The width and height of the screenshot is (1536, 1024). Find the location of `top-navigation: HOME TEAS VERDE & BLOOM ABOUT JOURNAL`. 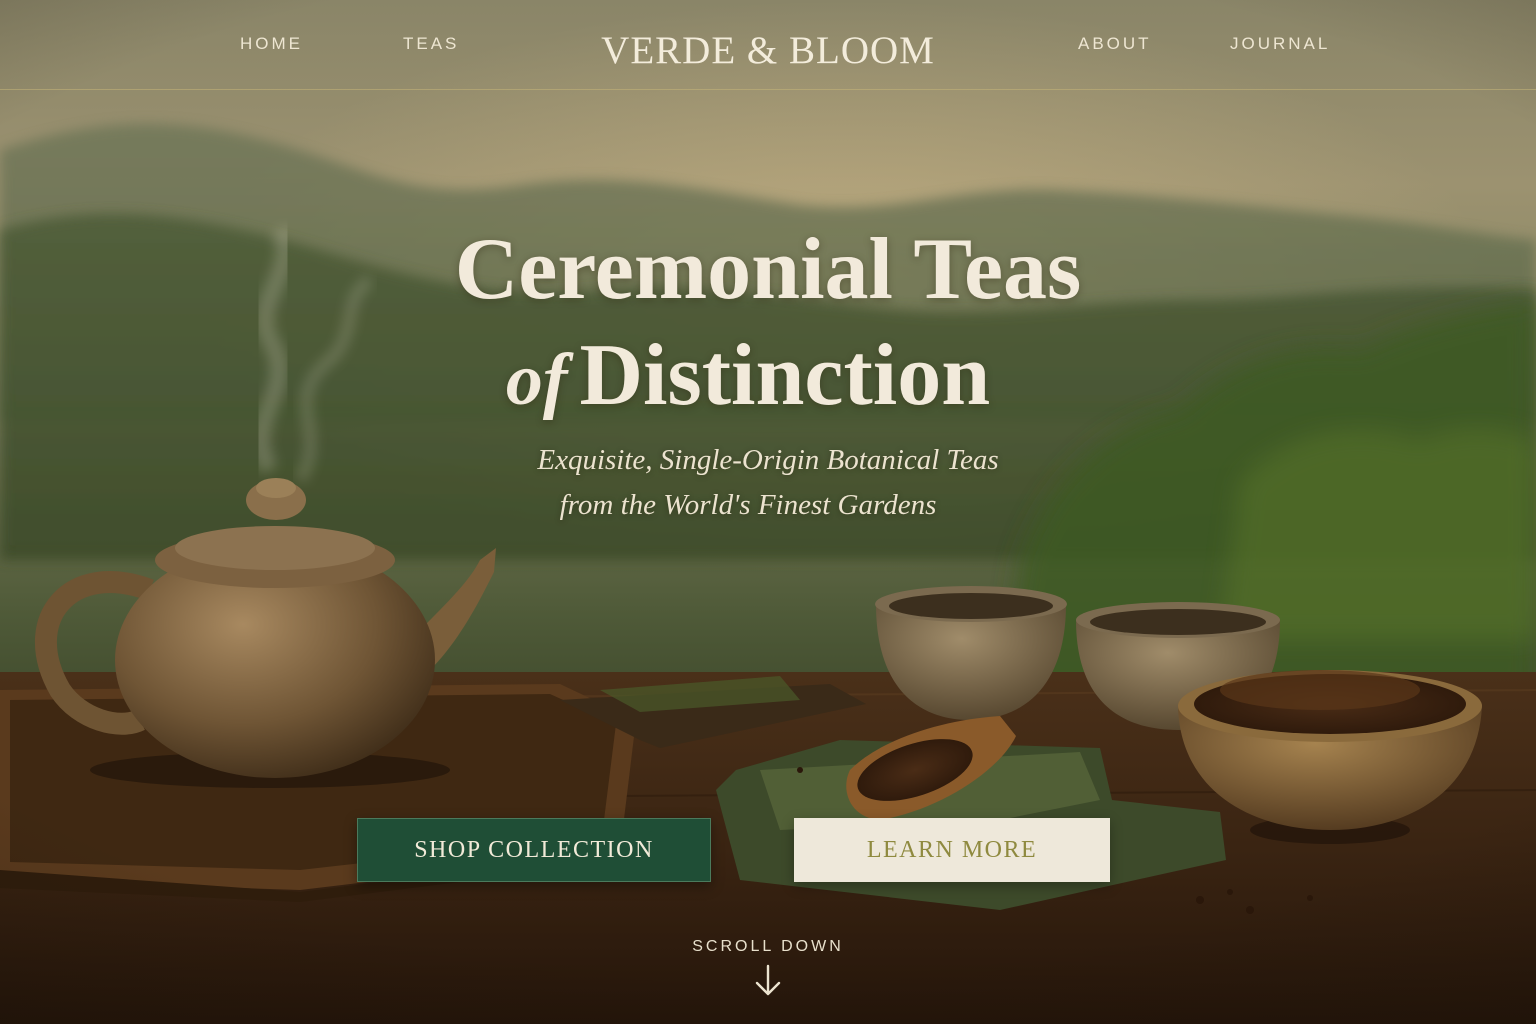

top-navigation: HOME TEAS VERDE & BLOOM ABOUT JOURNAL is located at coordinates (768, 45).